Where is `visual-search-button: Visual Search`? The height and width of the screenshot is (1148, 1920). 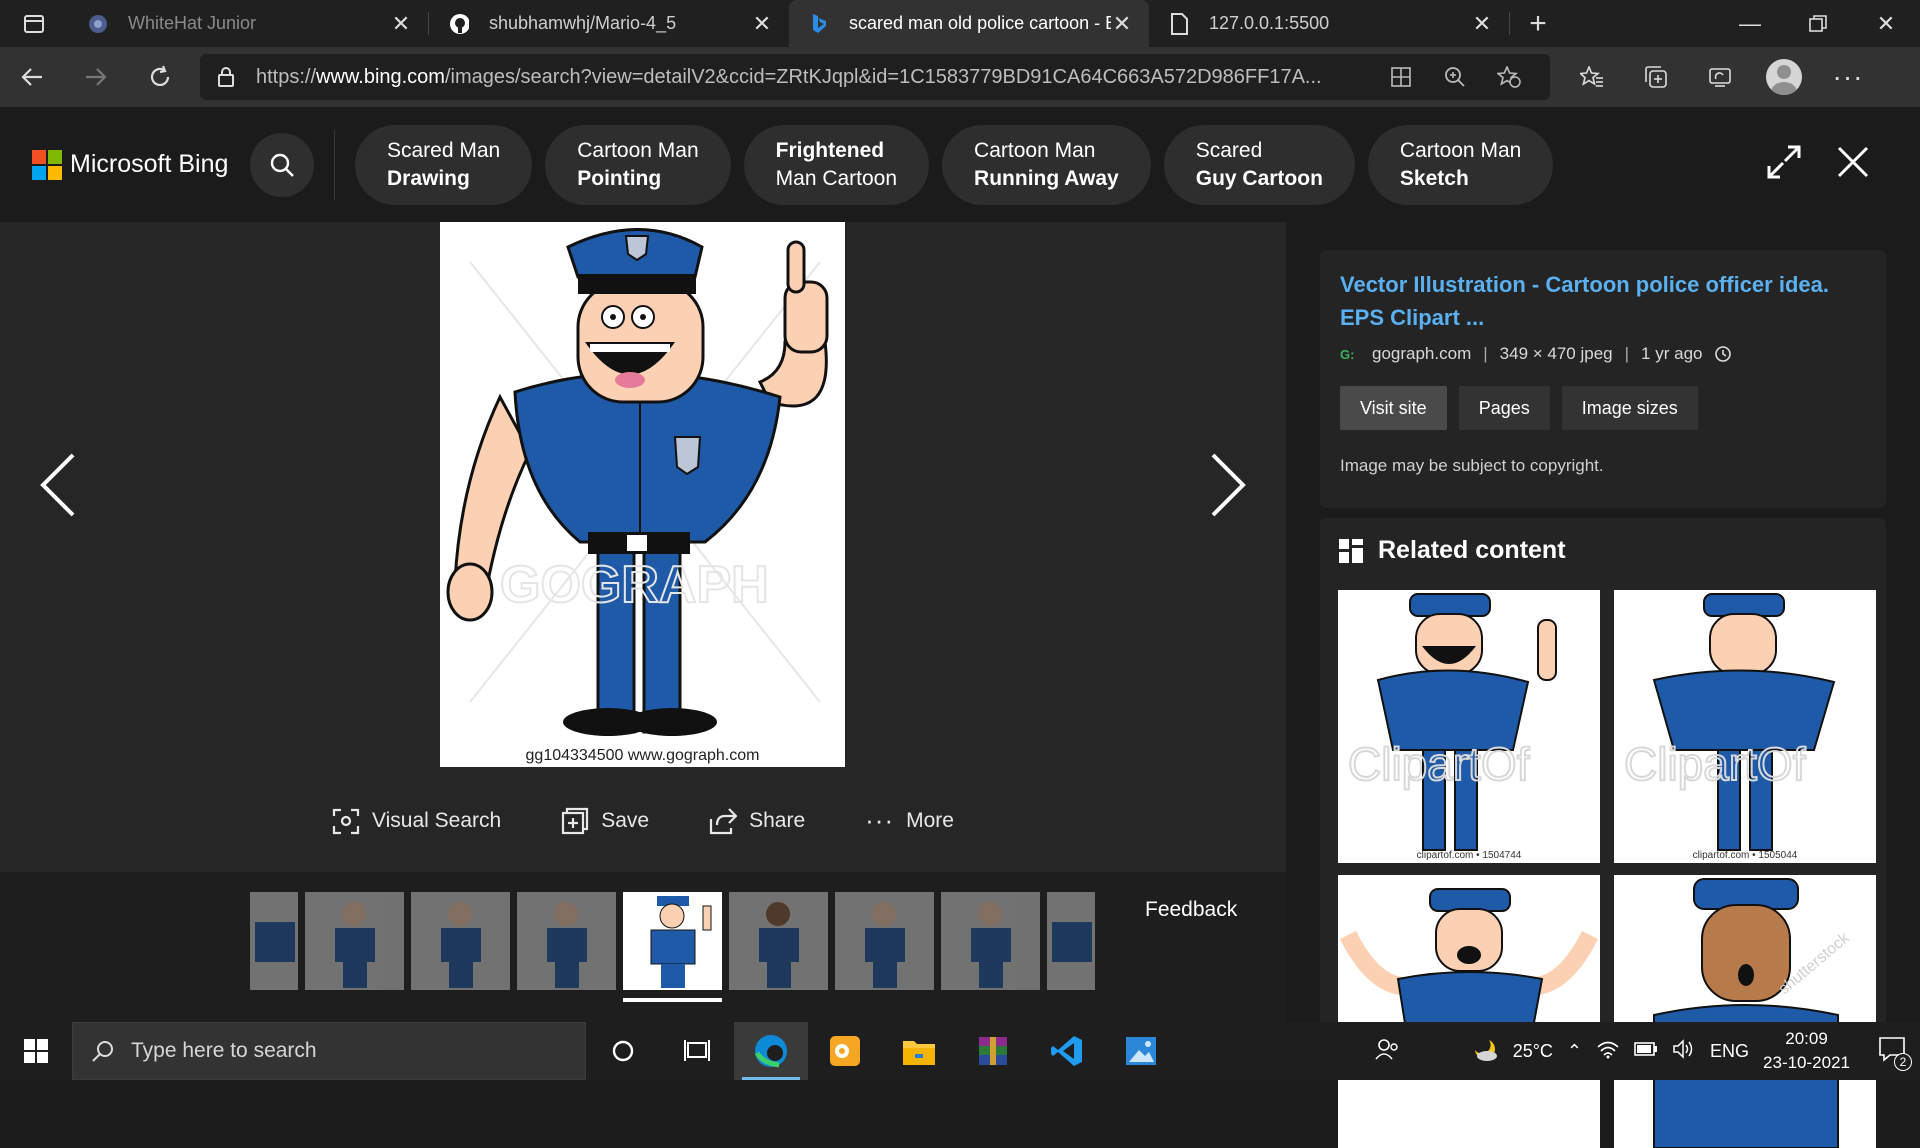 visual-search-button: Visual Search is located at coordinates (416, 820).